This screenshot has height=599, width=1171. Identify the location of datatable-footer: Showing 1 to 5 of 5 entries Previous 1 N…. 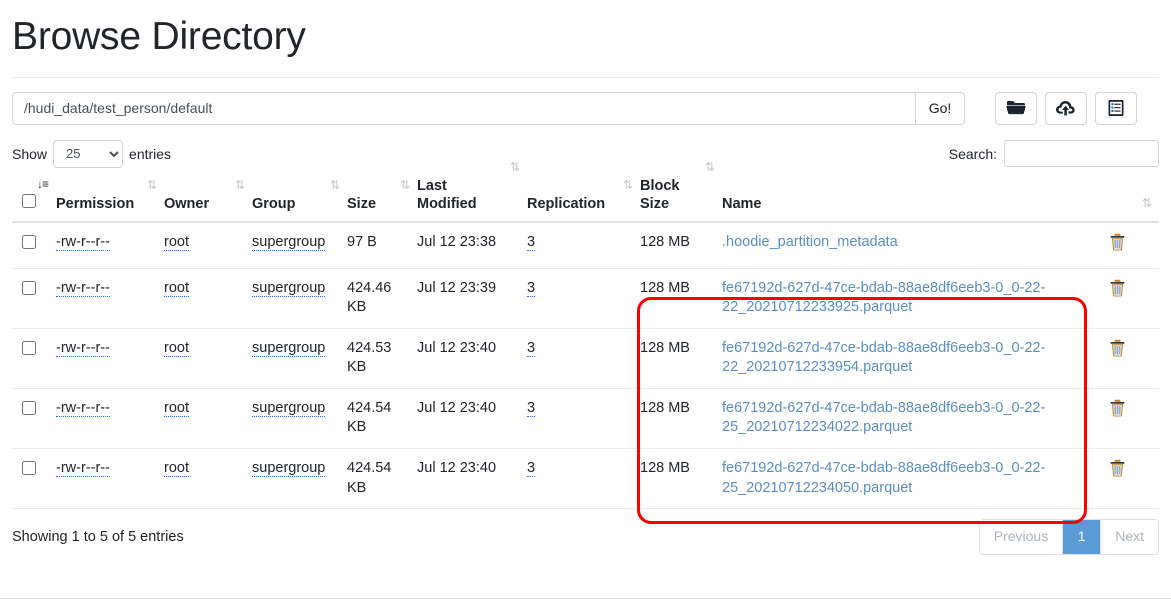
(585, 537).